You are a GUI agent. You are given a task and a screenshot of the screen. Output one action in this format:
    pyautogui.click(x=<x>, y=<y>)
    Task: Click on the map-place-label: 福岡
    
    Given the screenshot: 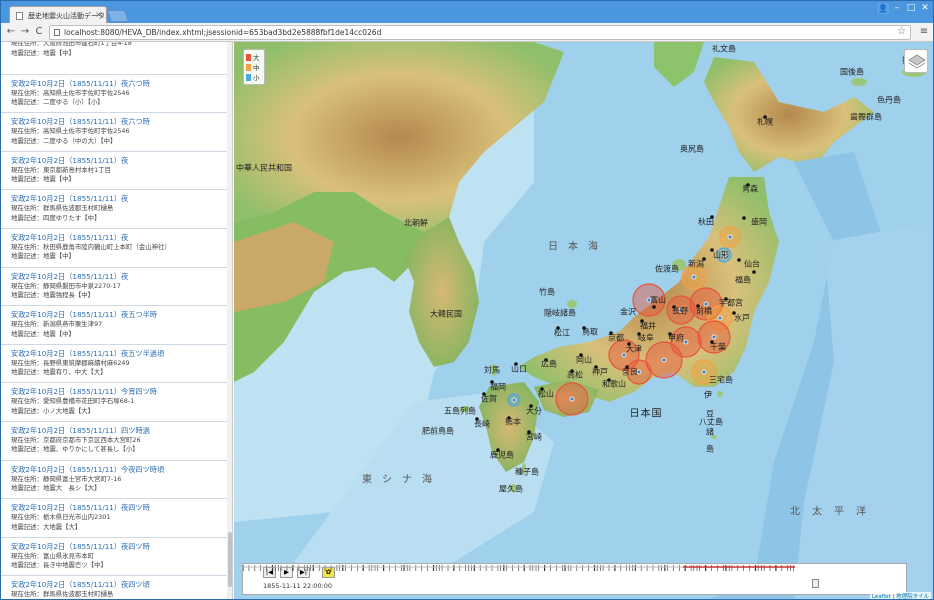 What is the action you would take?
    pyautogui.click(x=498, y=387)
    